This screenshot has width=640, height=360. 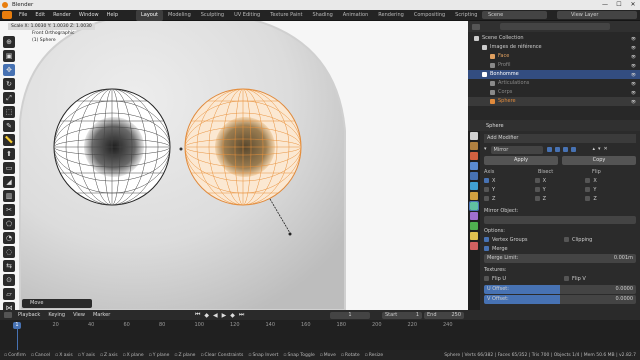 I want to click on prev-key-icon: ◆, so click(x=206, y=315).